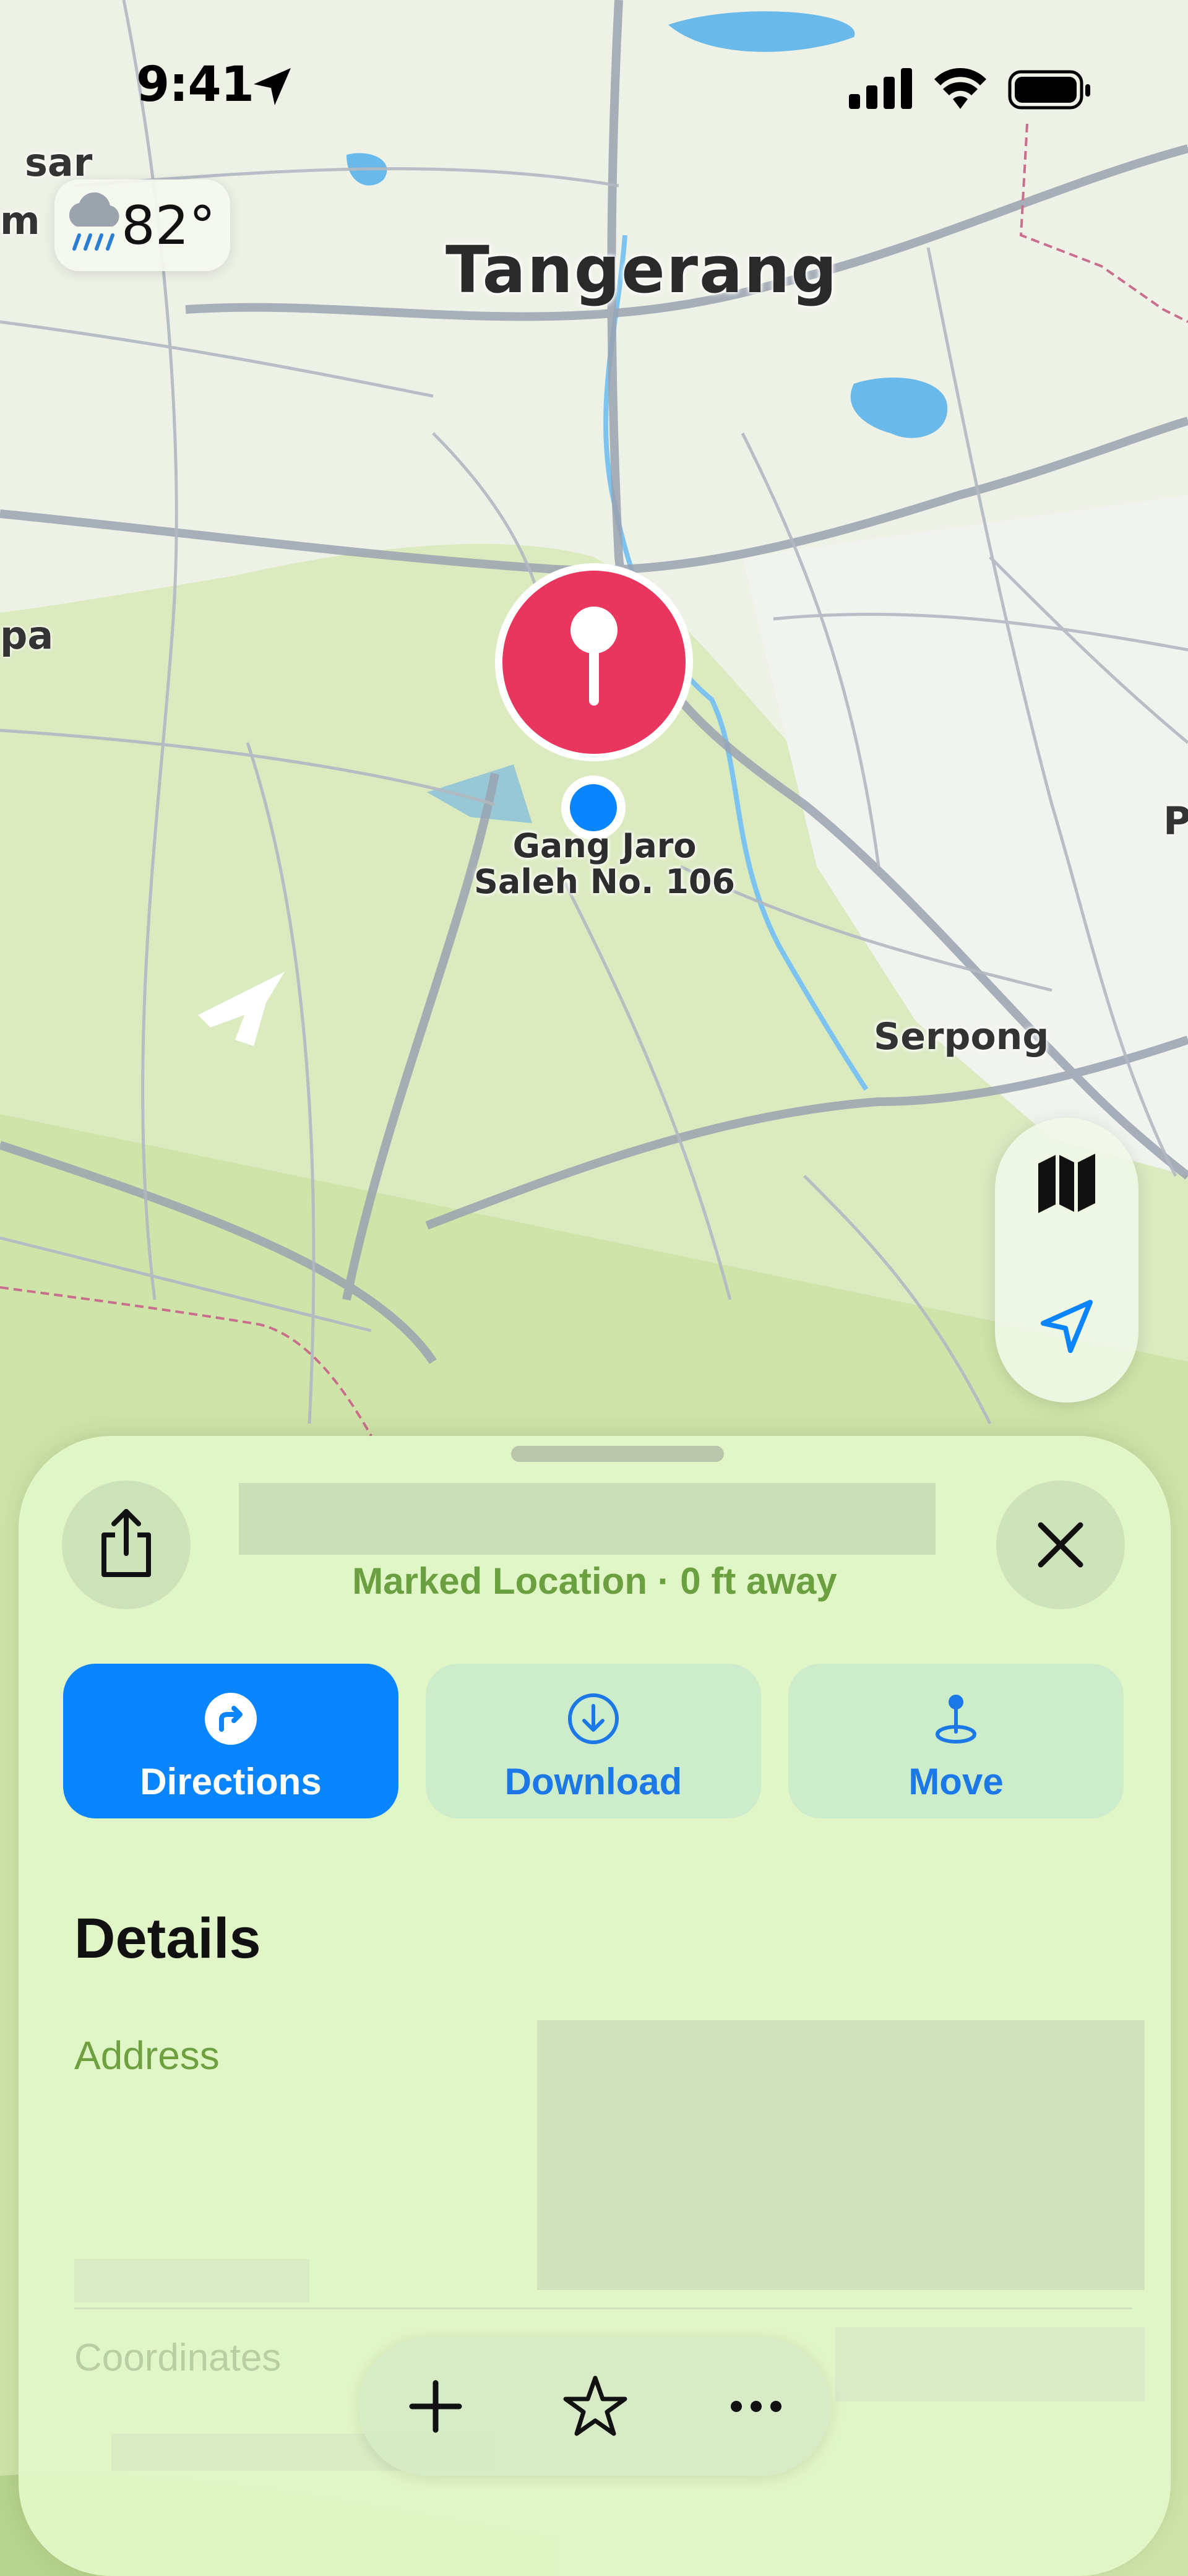 The width and height of the screenshot is (1188, 2576). I want to click on map-label-edge-m: m, so click(20, 220).